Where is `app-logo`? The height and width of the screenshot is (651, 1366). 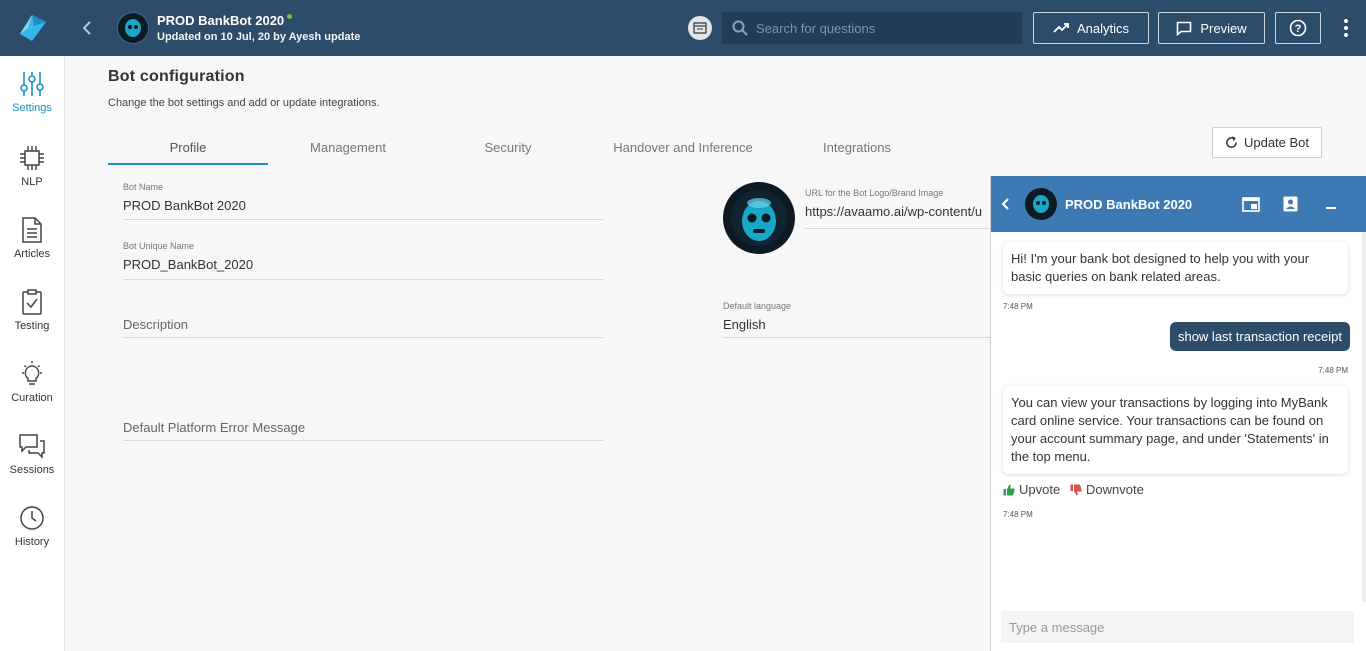 app-logo is located at coordinates (32, 28).